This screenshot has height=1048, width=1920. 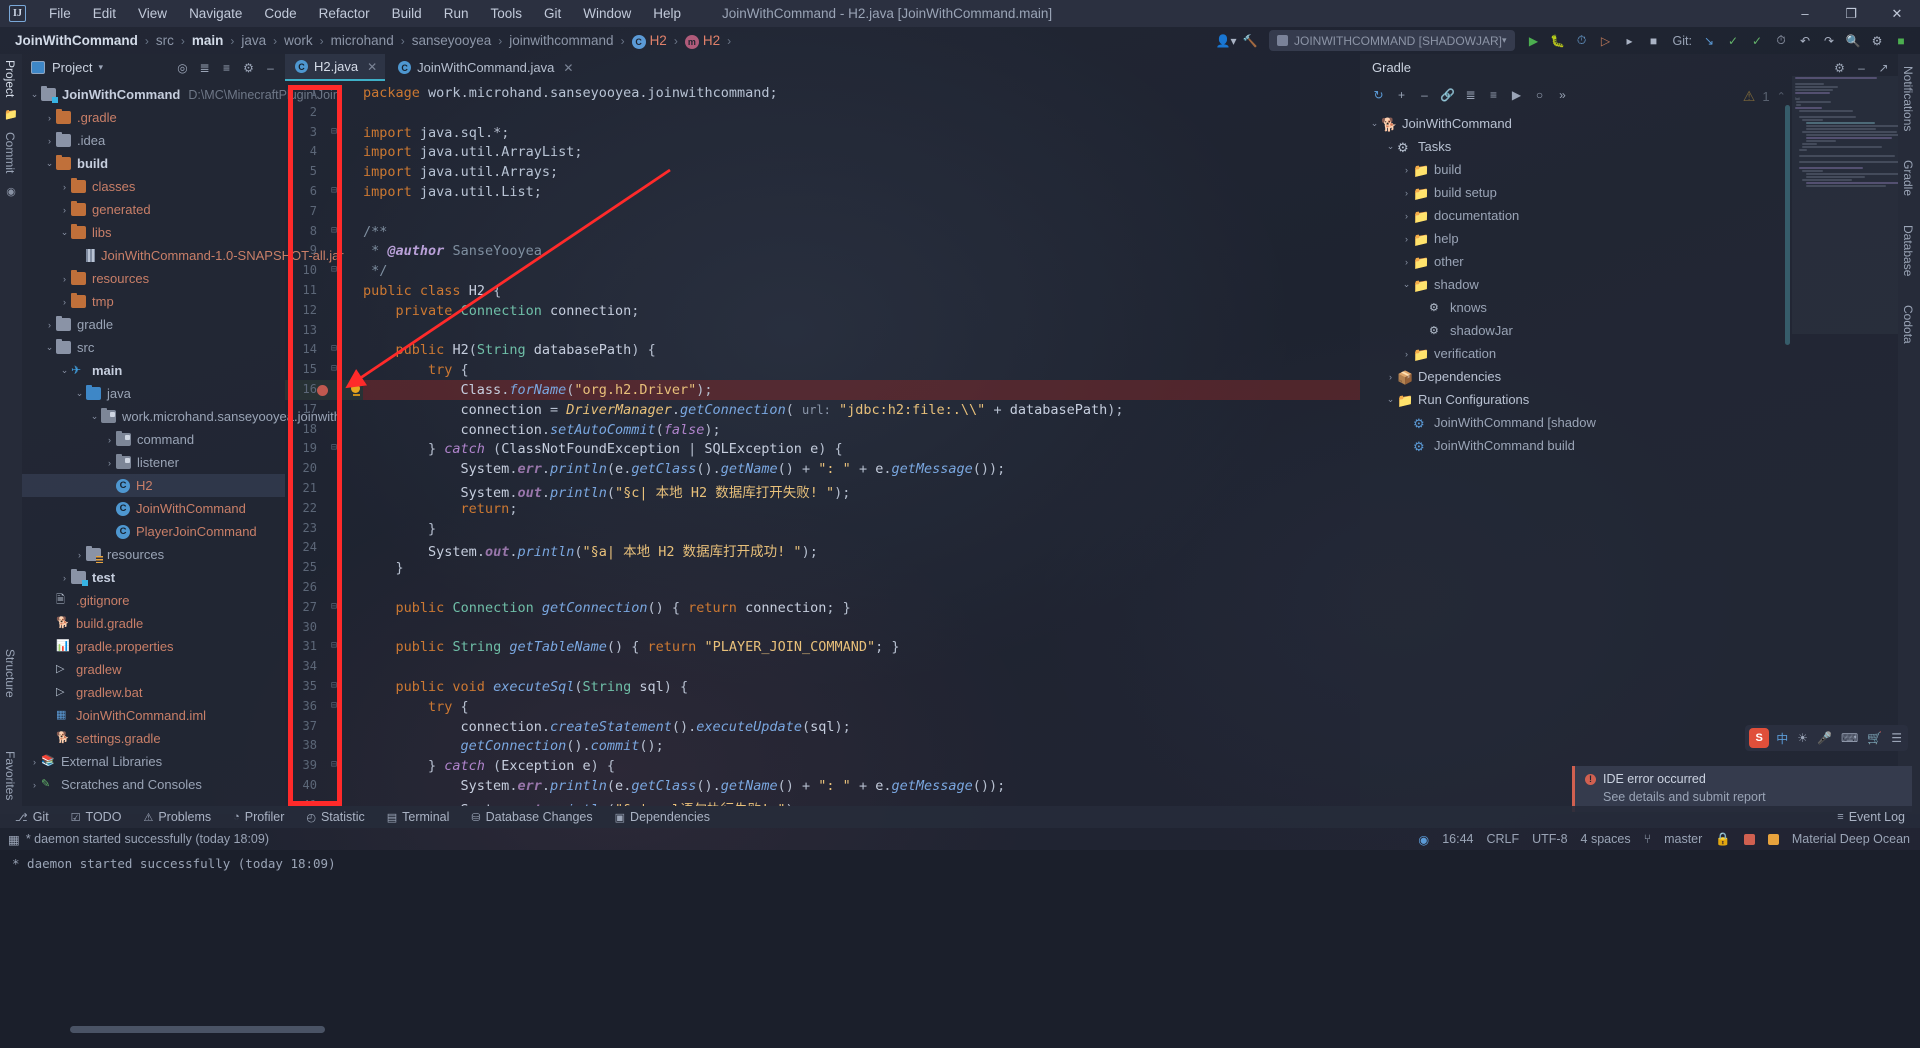 What do you see at coordinates (1629, 353) in the screenshot?
I see `gradle-tree-item-verification: › 📁 verification` at bounding box center [1629, 353].